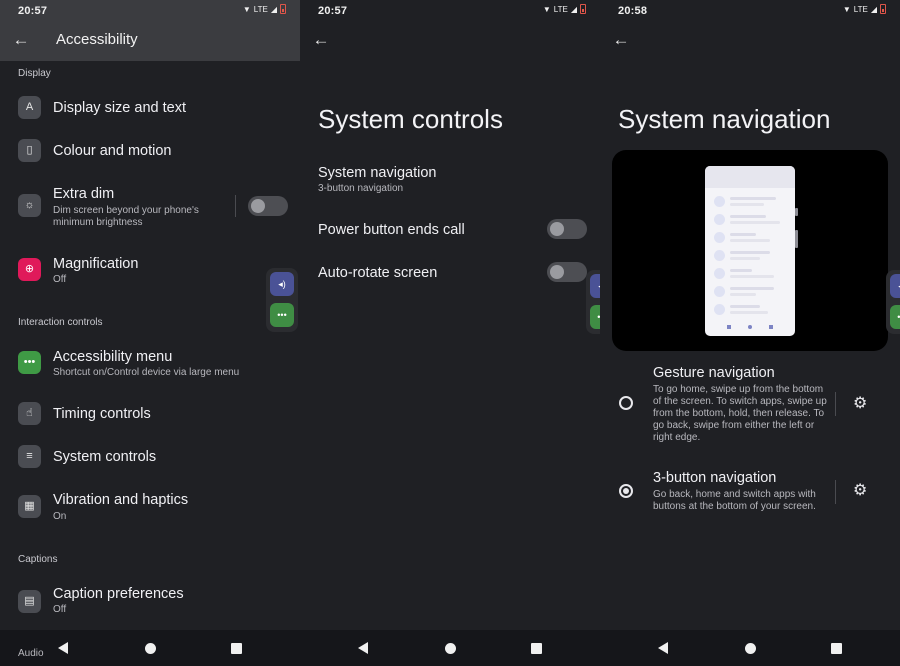  Describe the element at coordinates (60, 516) in the screenshot. I see `item-subtitle: On` at that location.